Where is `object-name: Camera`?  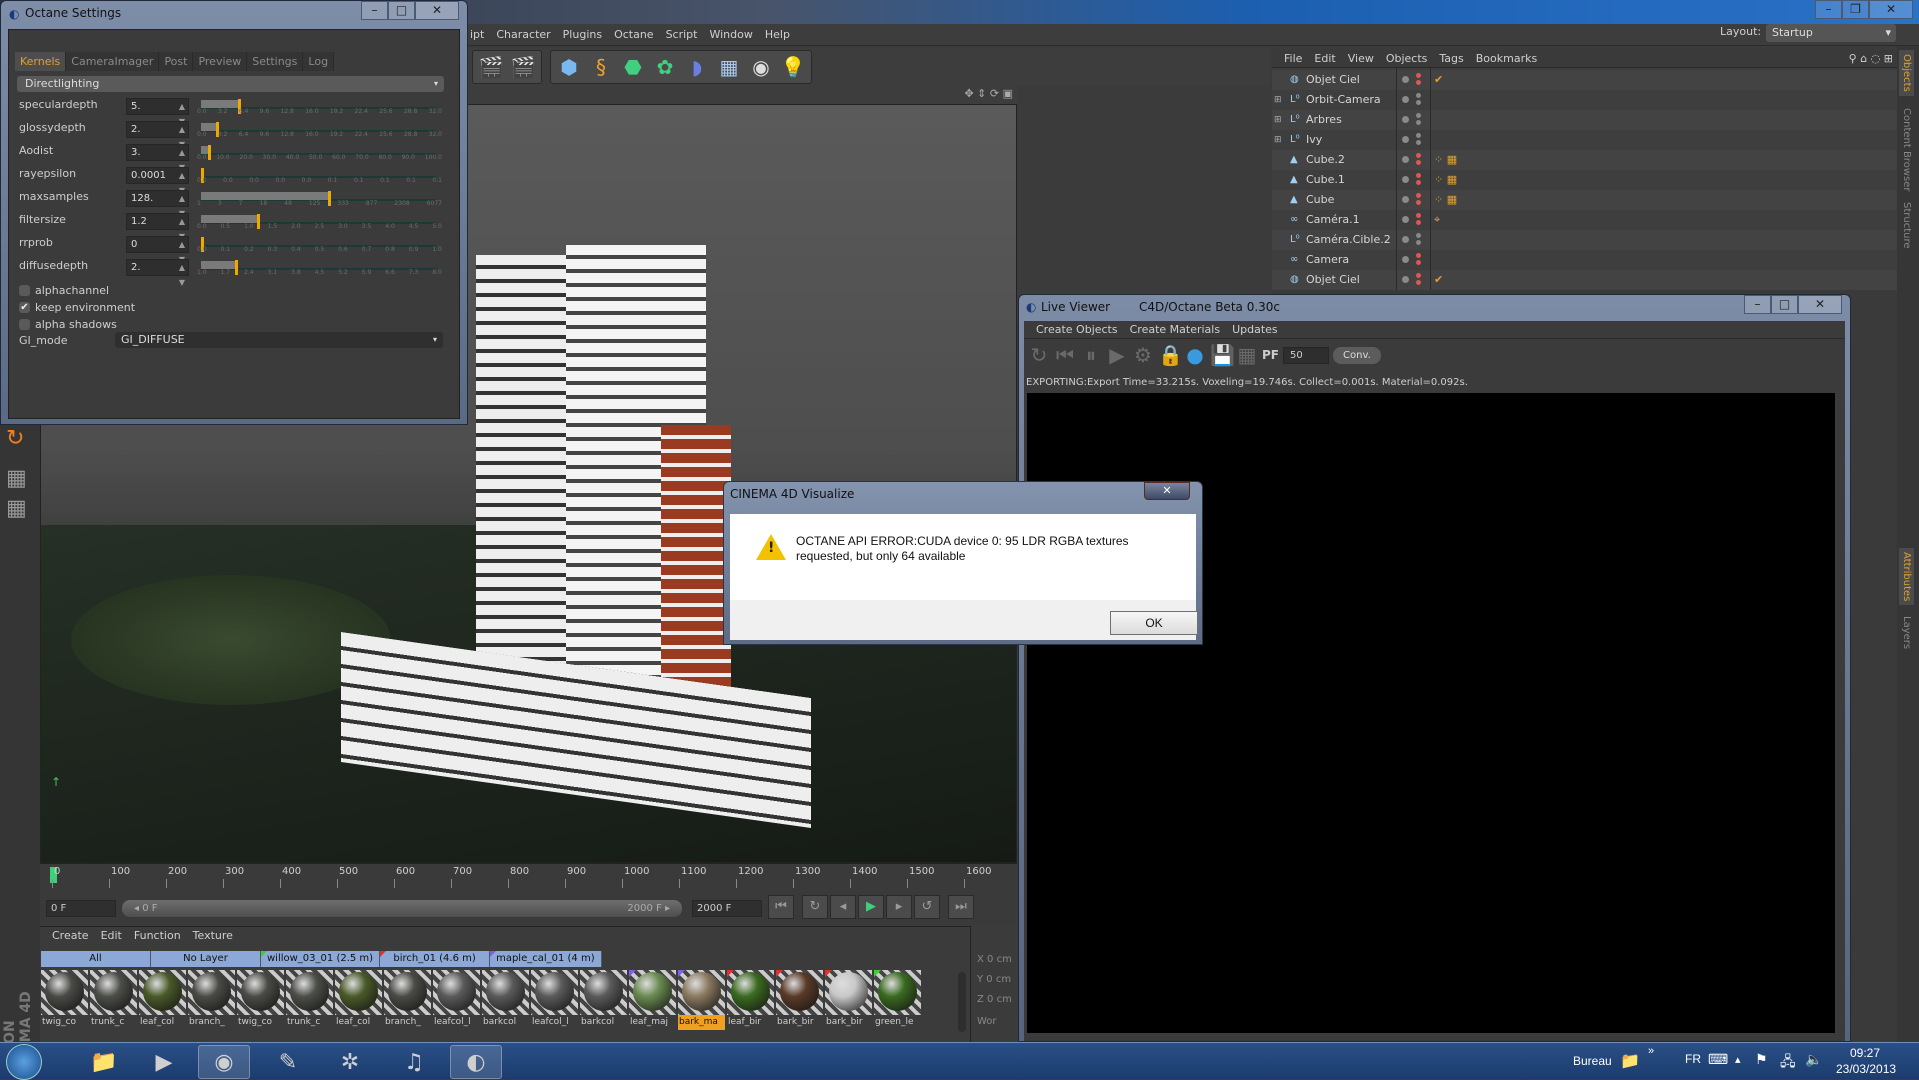
object-name: Camera is located at coordinates (1327, 260).